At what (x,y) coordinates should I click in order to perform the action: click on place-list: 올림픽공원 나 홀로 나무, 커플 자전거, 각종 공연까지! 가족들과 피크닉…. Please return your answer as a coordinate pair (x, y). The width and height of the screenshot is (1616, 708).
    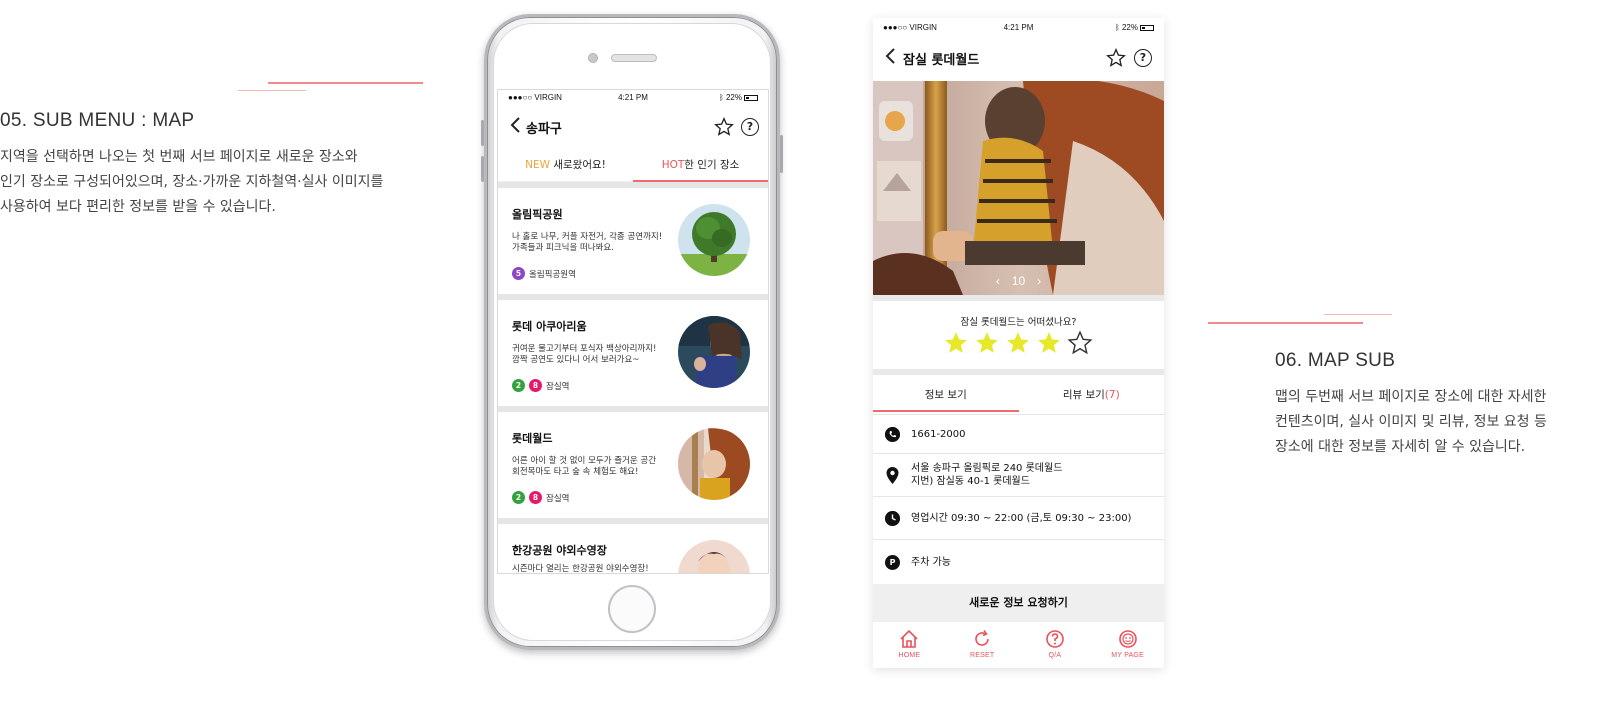
    Looking at the image, I should click on (633, 378).